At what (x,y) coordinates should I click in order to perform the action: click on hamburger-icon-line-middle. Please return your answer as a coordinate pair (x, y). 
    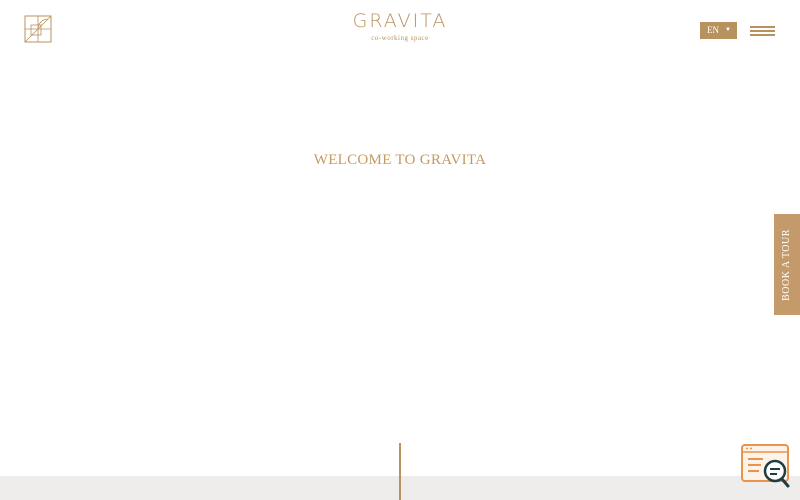
    Looking at the image, I should click on (762, 31).